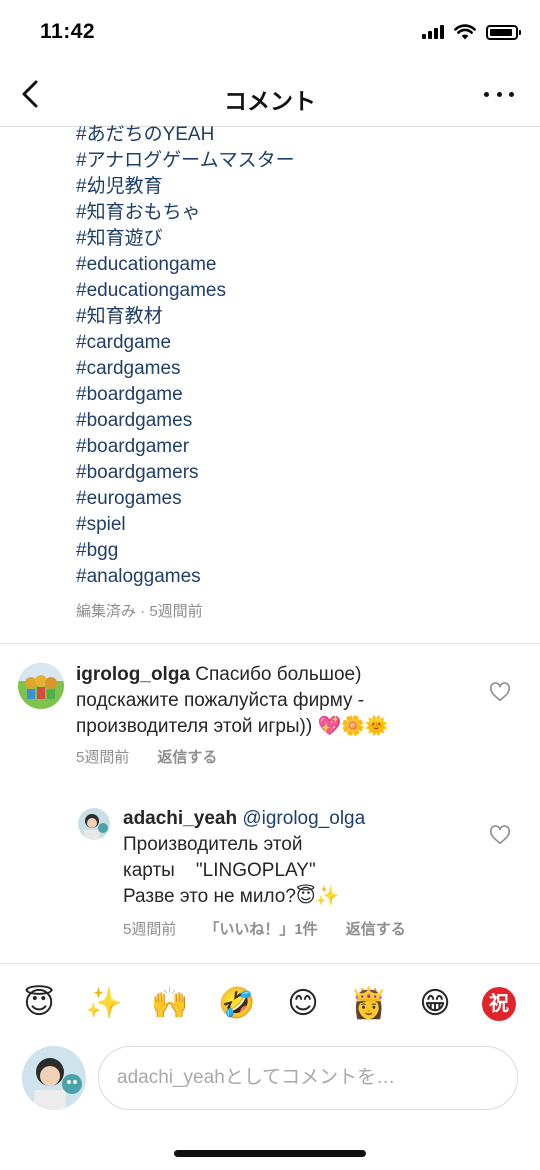  Describe the element at coordinates (296, 447) in the screenshot. I see `hashtag-link: #boardgamer` at that location.